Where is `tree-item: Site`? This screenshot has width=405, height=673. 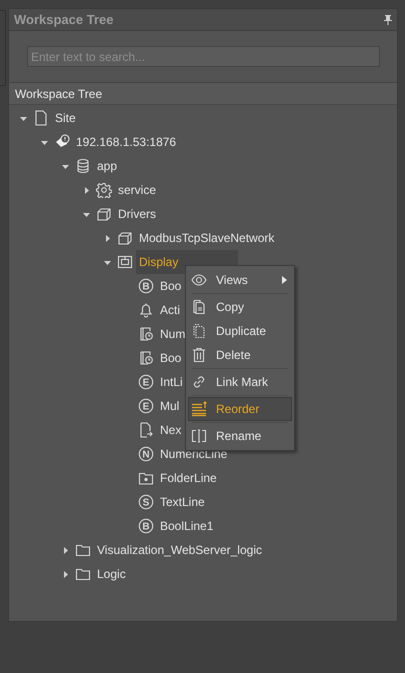
tree-item: Site is located at coordinates (65, 118).